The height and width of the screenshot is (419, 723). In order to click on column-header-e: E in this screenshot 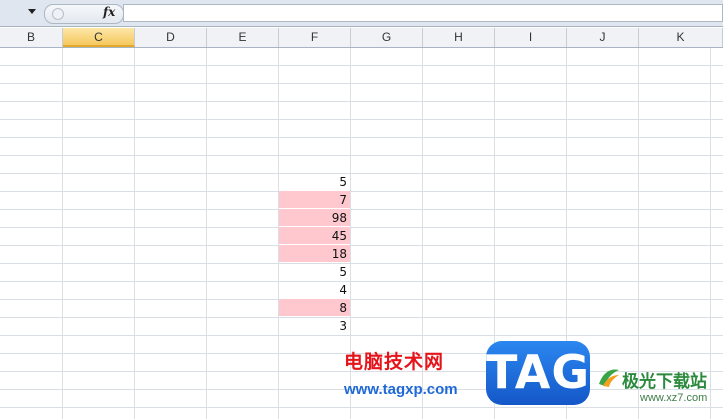, I will do `click(243, 37)`.